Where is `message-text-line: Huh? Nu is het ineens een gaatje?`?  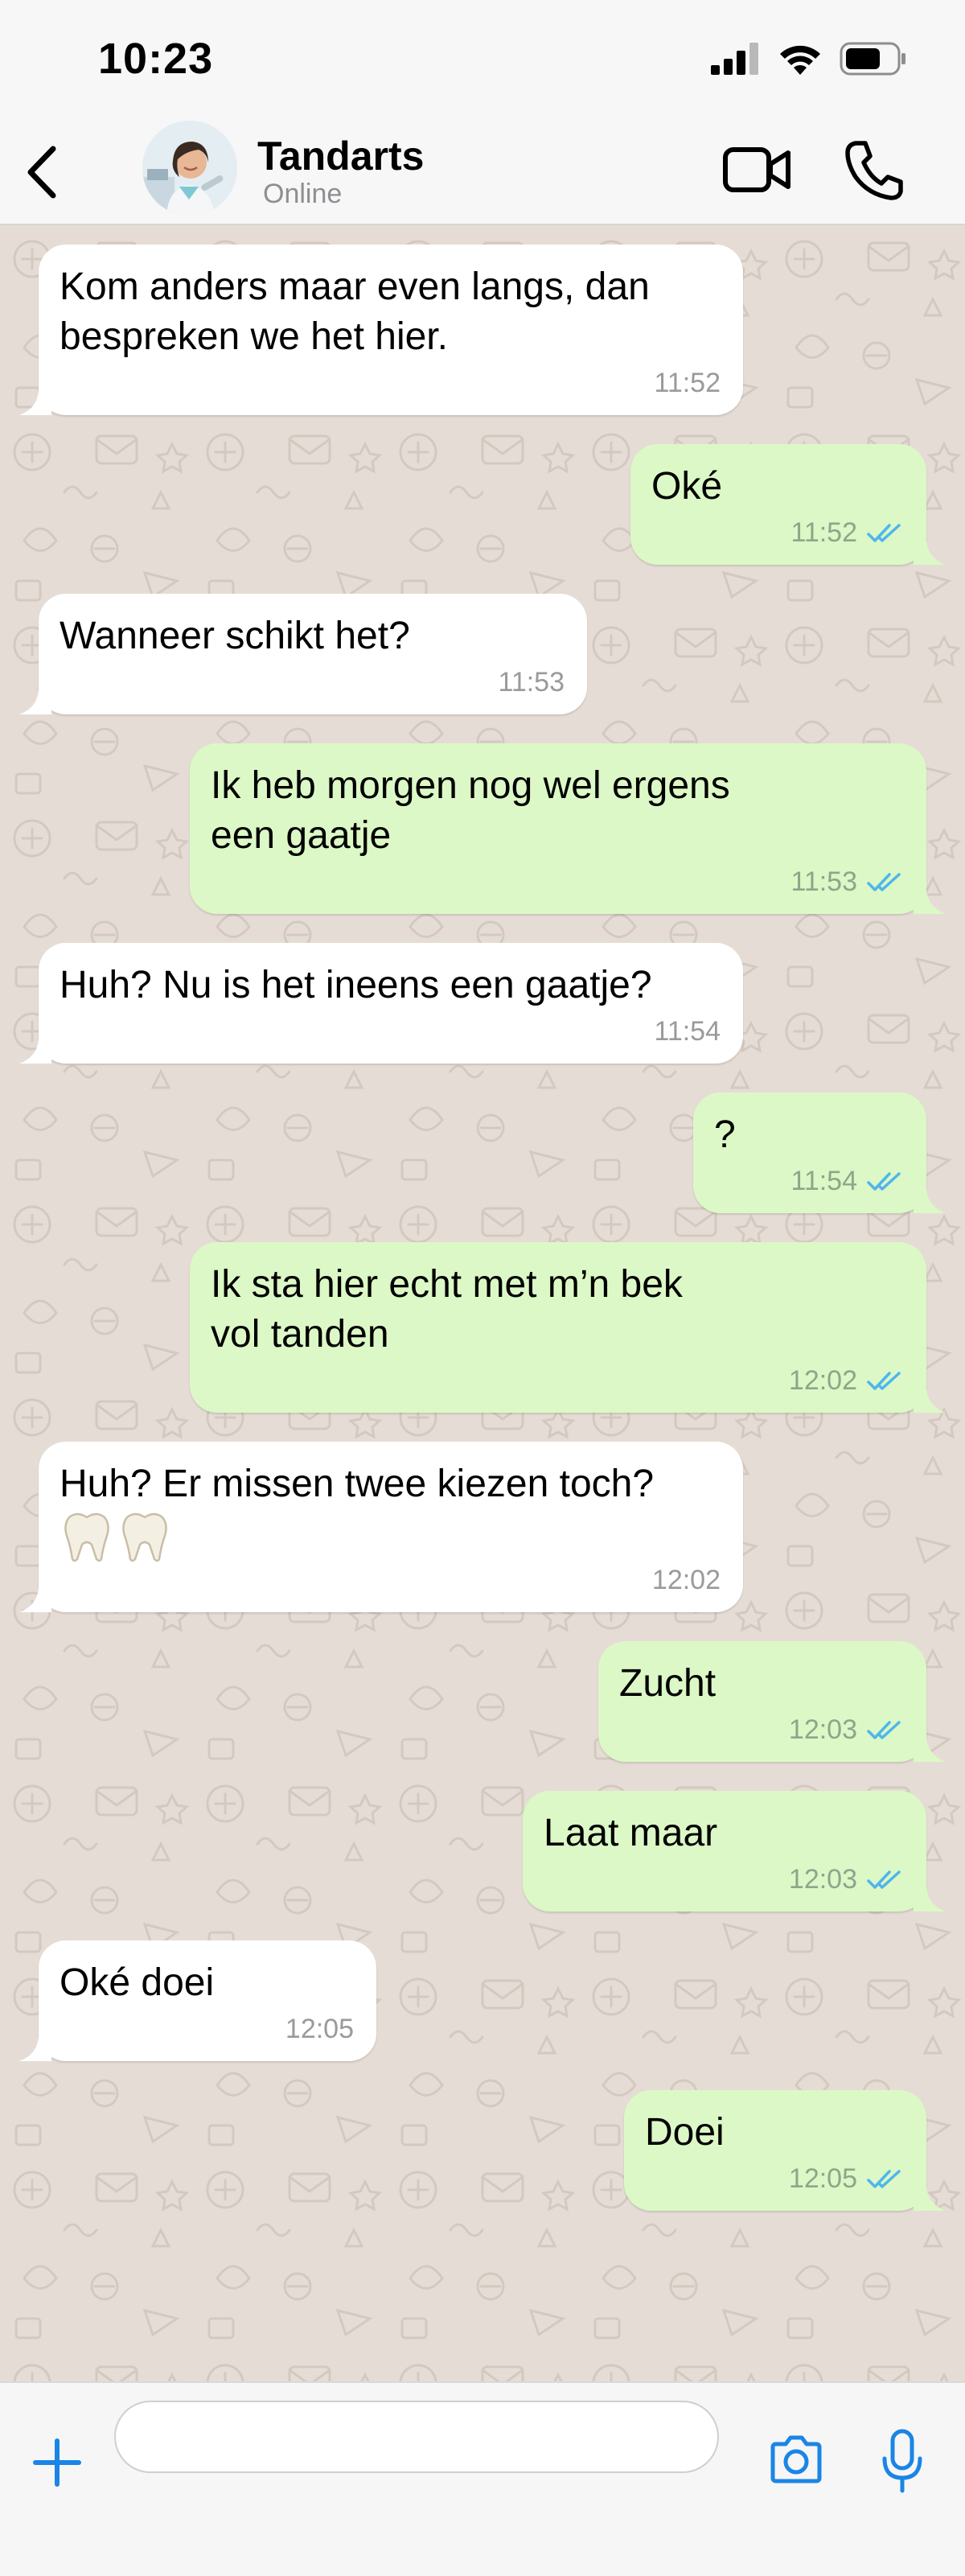 message-text-line: Huh? Nu is het ineens een gaatje? is located at coordinates (356, 985).